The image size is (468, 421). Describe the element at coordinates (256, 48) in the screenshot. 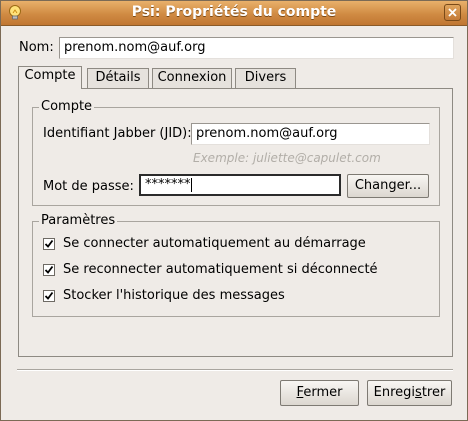

I see `name-field: prenom.nom@auf.org` at that location.